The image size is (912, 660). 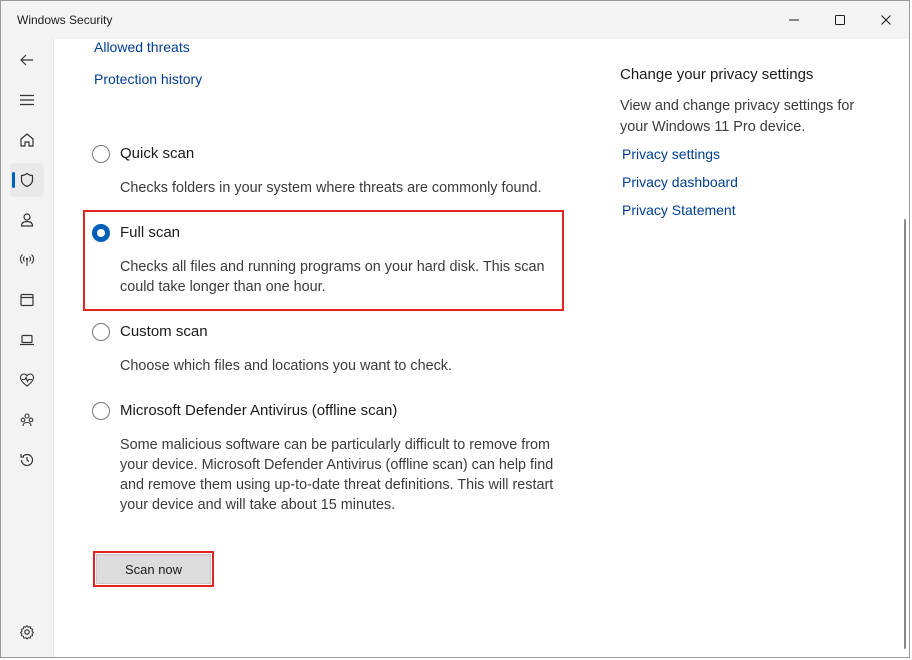 I want to click on protection-history-link: Protection history, so click(x=148, y=79).